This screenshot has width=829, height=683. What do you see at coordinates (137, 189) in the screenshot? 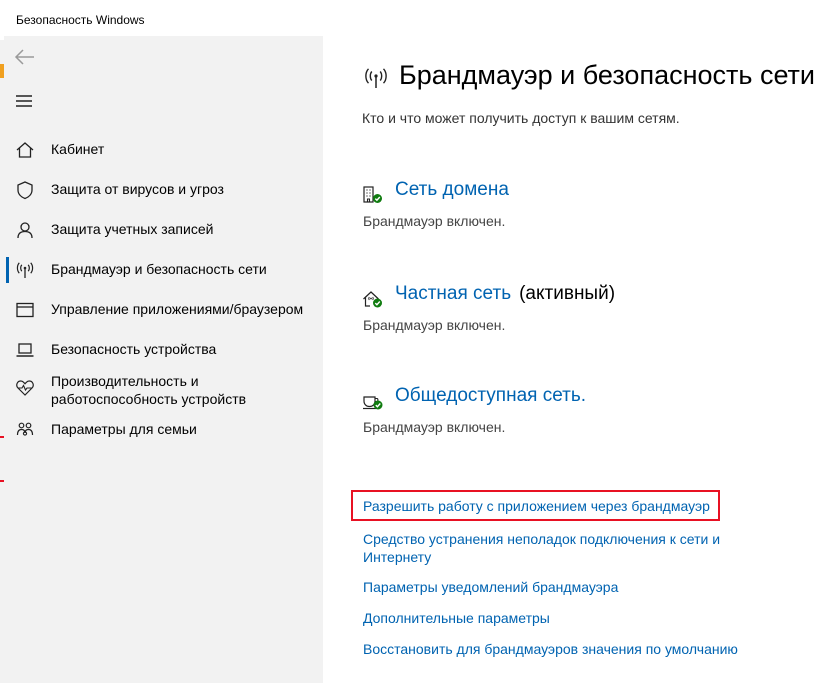
I see `sidebar-item-label: Защита от вирусов и угроз` at bounding box center [137, 189].